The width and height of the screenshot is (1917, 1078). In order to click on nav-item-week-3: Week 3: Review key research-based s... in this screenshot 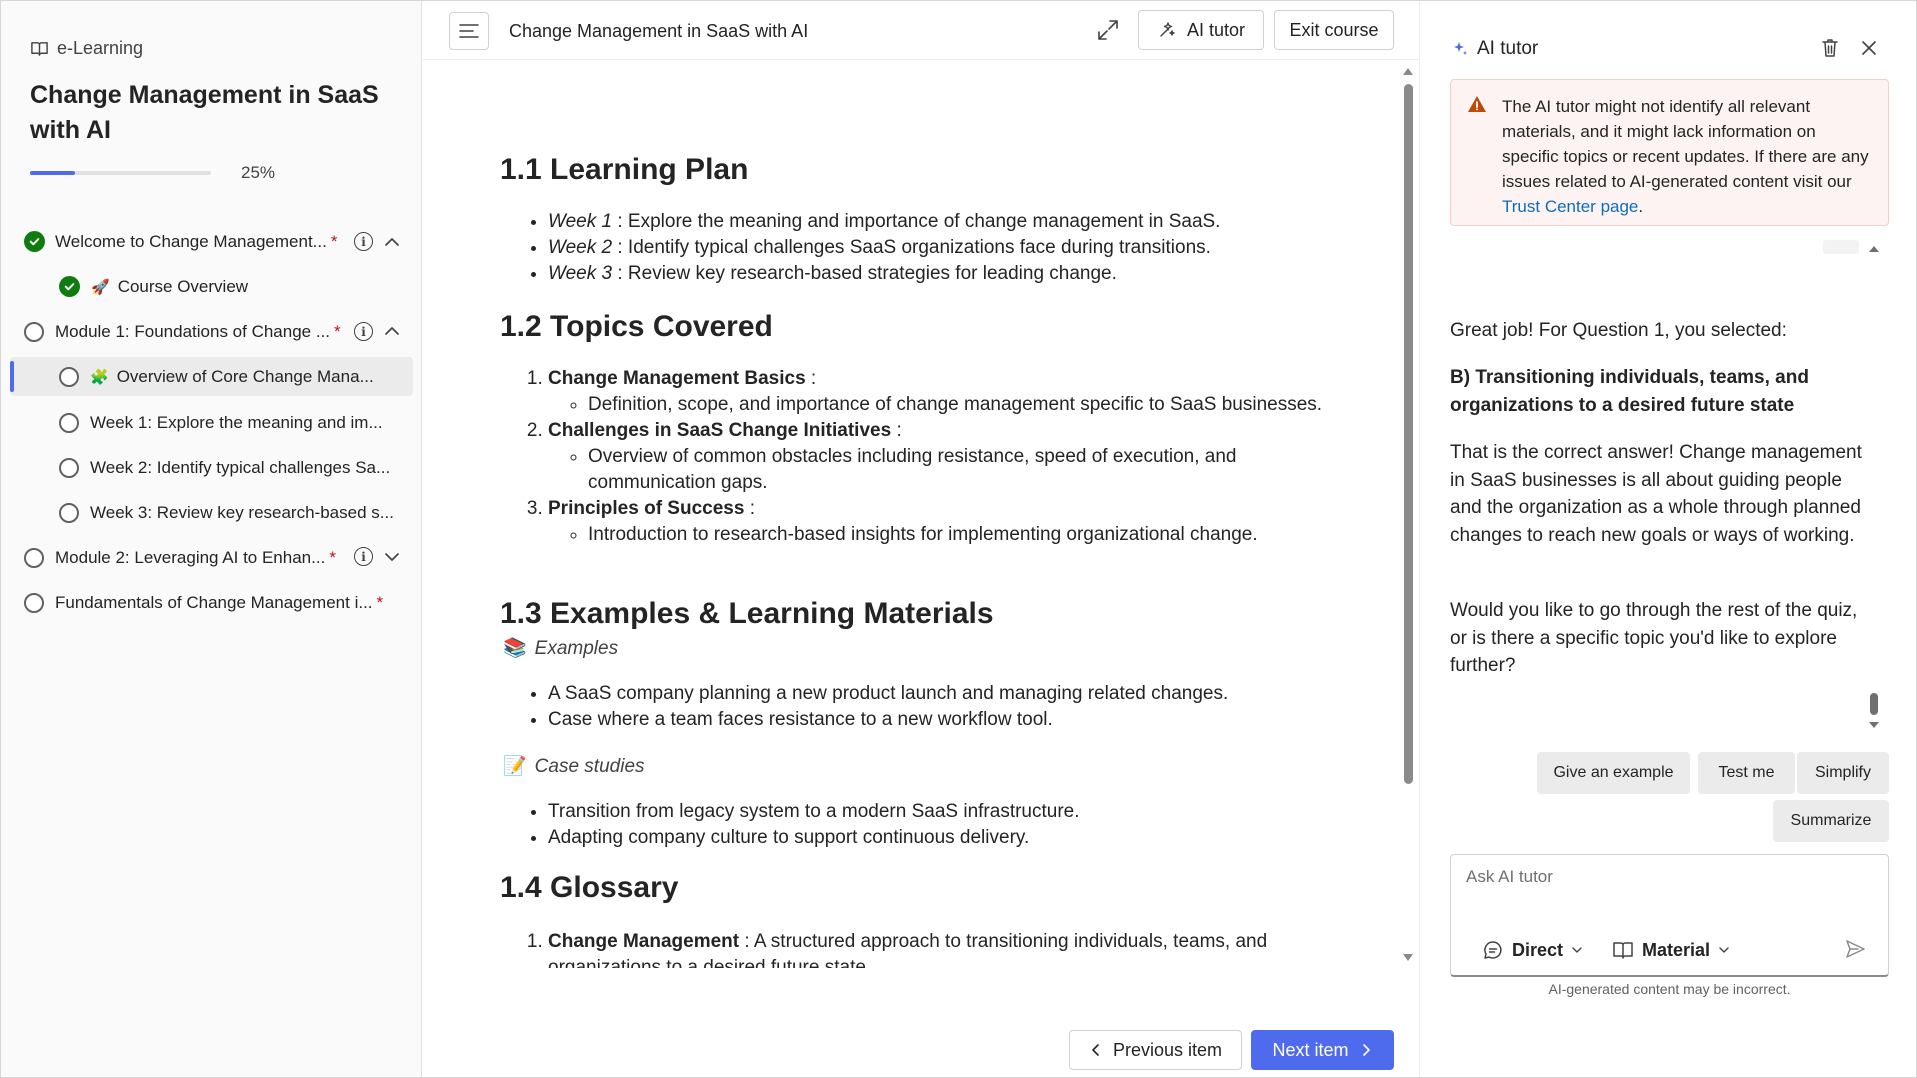, I will do `click(229, 512)`.